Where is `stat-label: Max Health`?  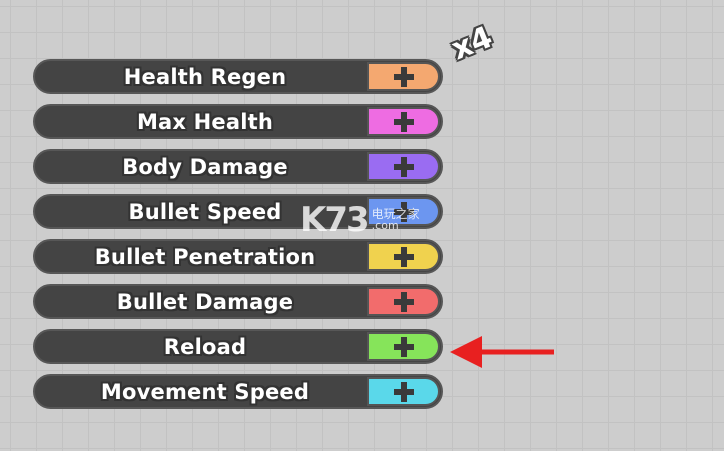
stat-label: Max Health is located at coordinates (205, 121).